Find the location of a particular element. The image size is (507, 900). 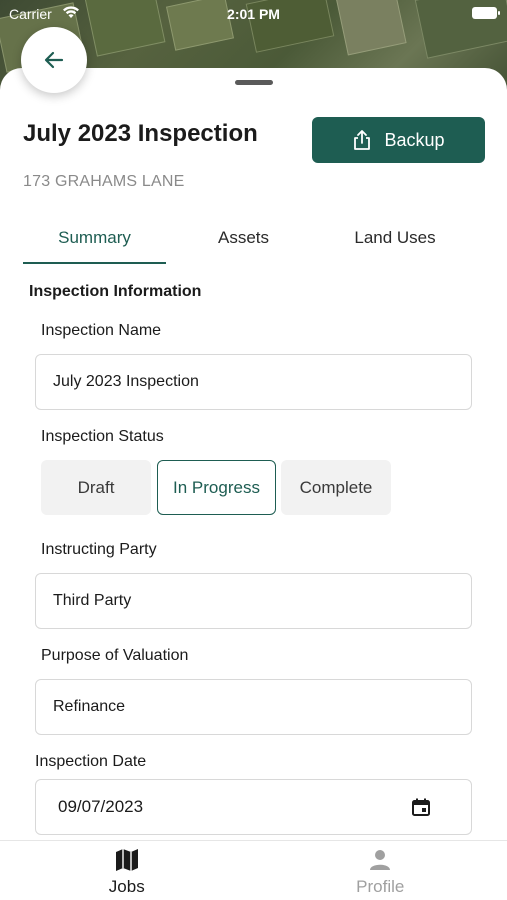

inspection-name-field: July 2023 Inspection is located at coordinates (253, 382).